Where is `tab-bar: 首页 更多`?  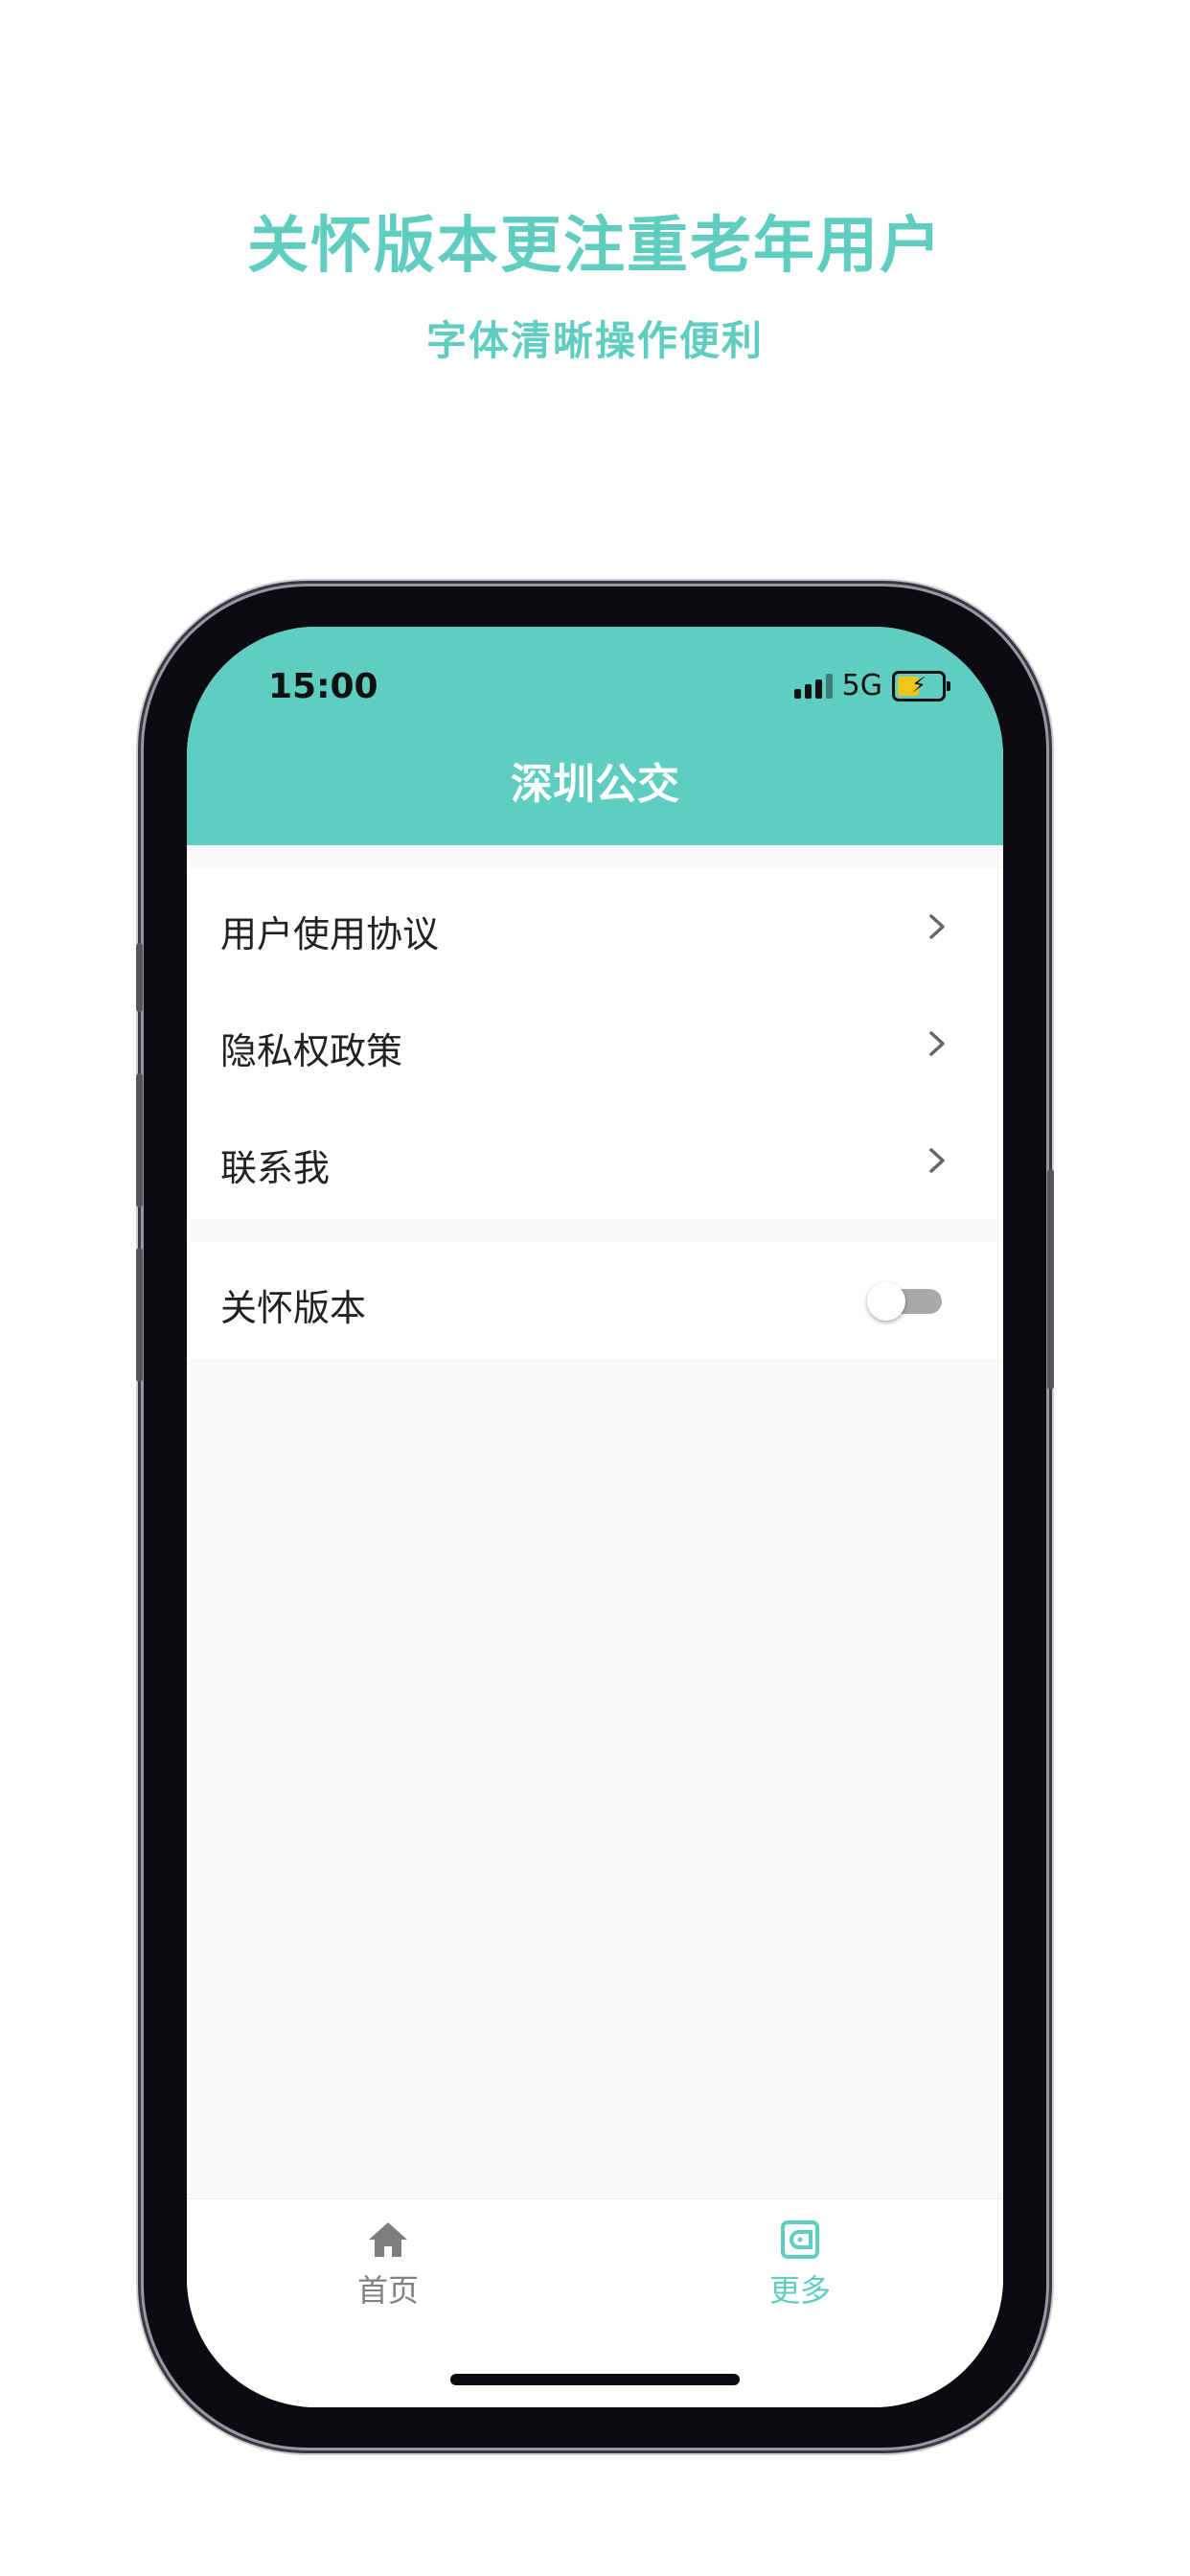
tab-bar: 首页 更多 is located at coordinates (595, 2302).